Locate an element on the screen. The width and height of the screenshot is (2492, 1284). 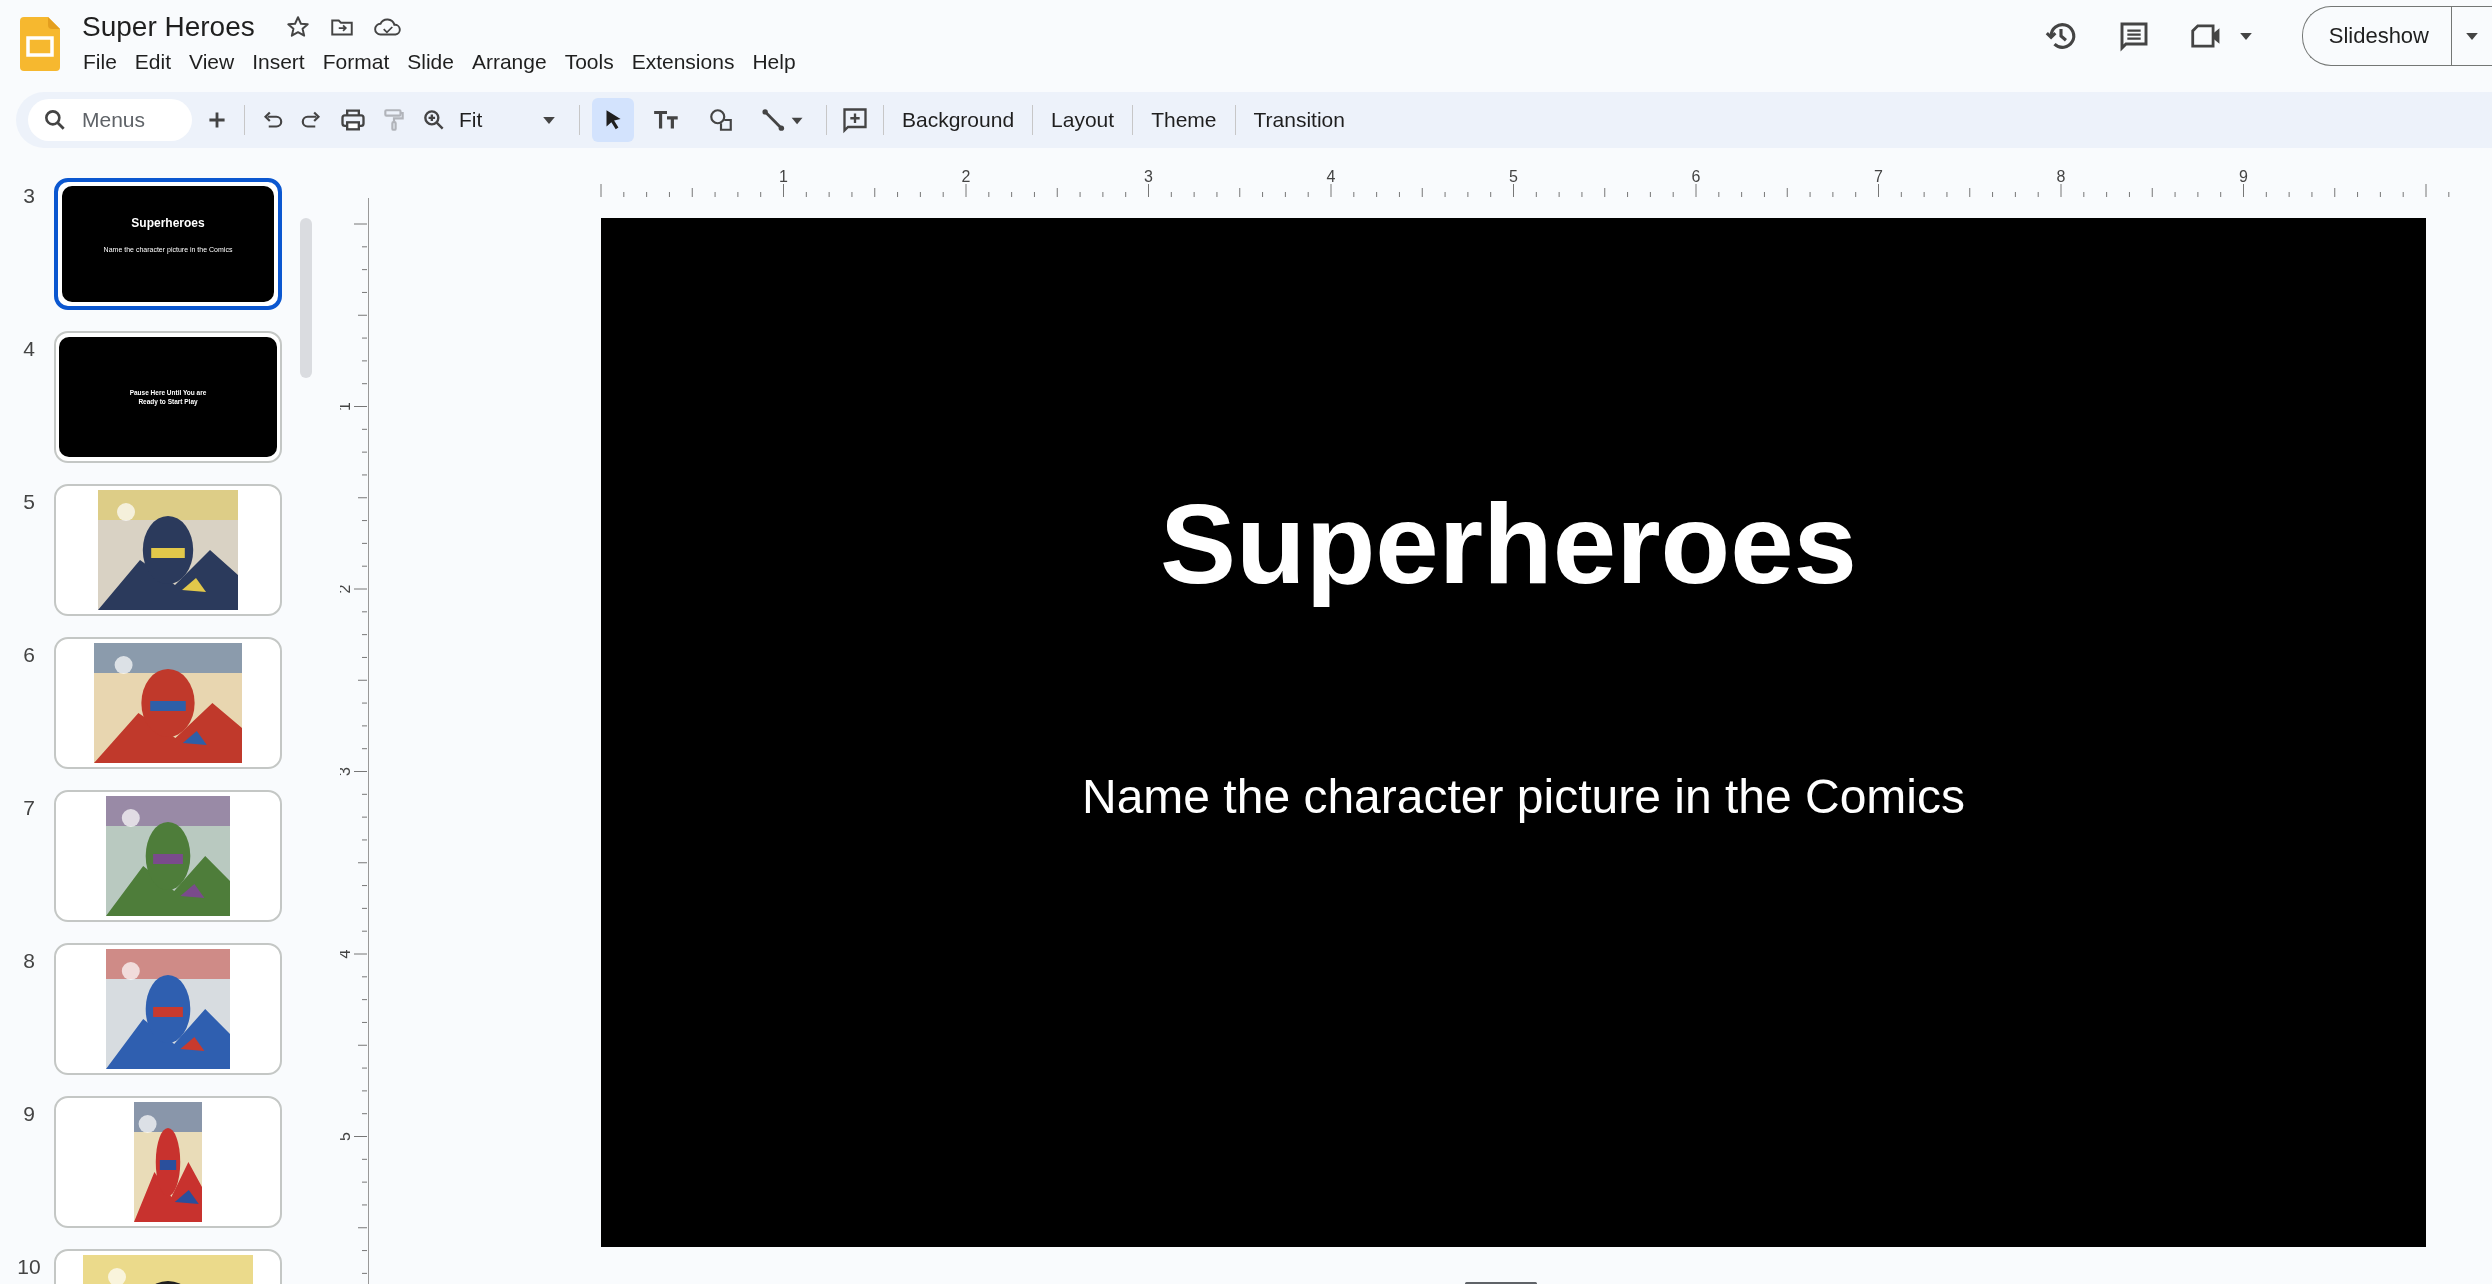
menu-item: Format is located at coordinates (356, 62).